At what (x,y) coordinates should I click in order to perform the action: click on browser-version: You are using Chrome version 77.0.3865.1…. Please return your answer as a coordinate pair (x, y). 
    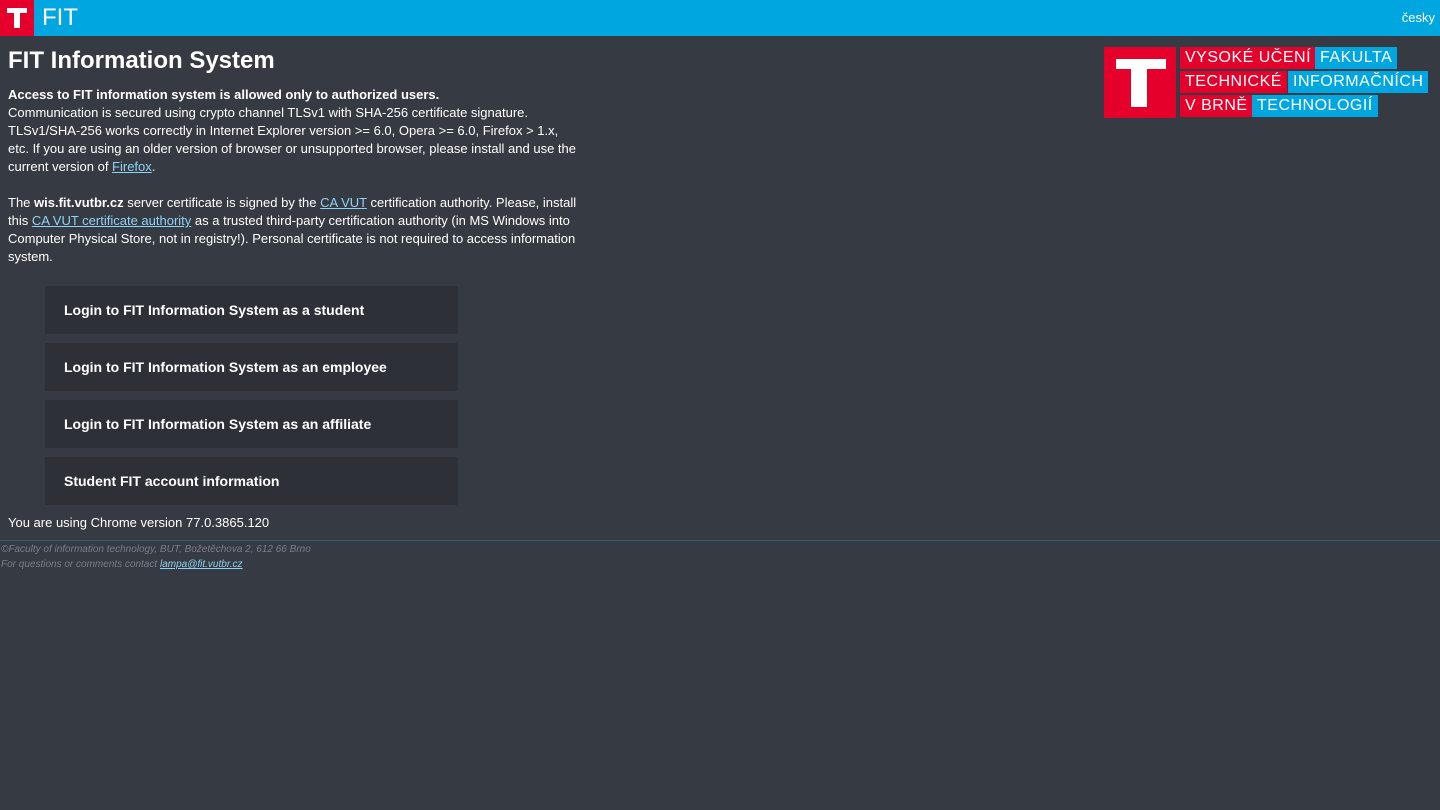
    Looking at the image, I should click on (139, 522).